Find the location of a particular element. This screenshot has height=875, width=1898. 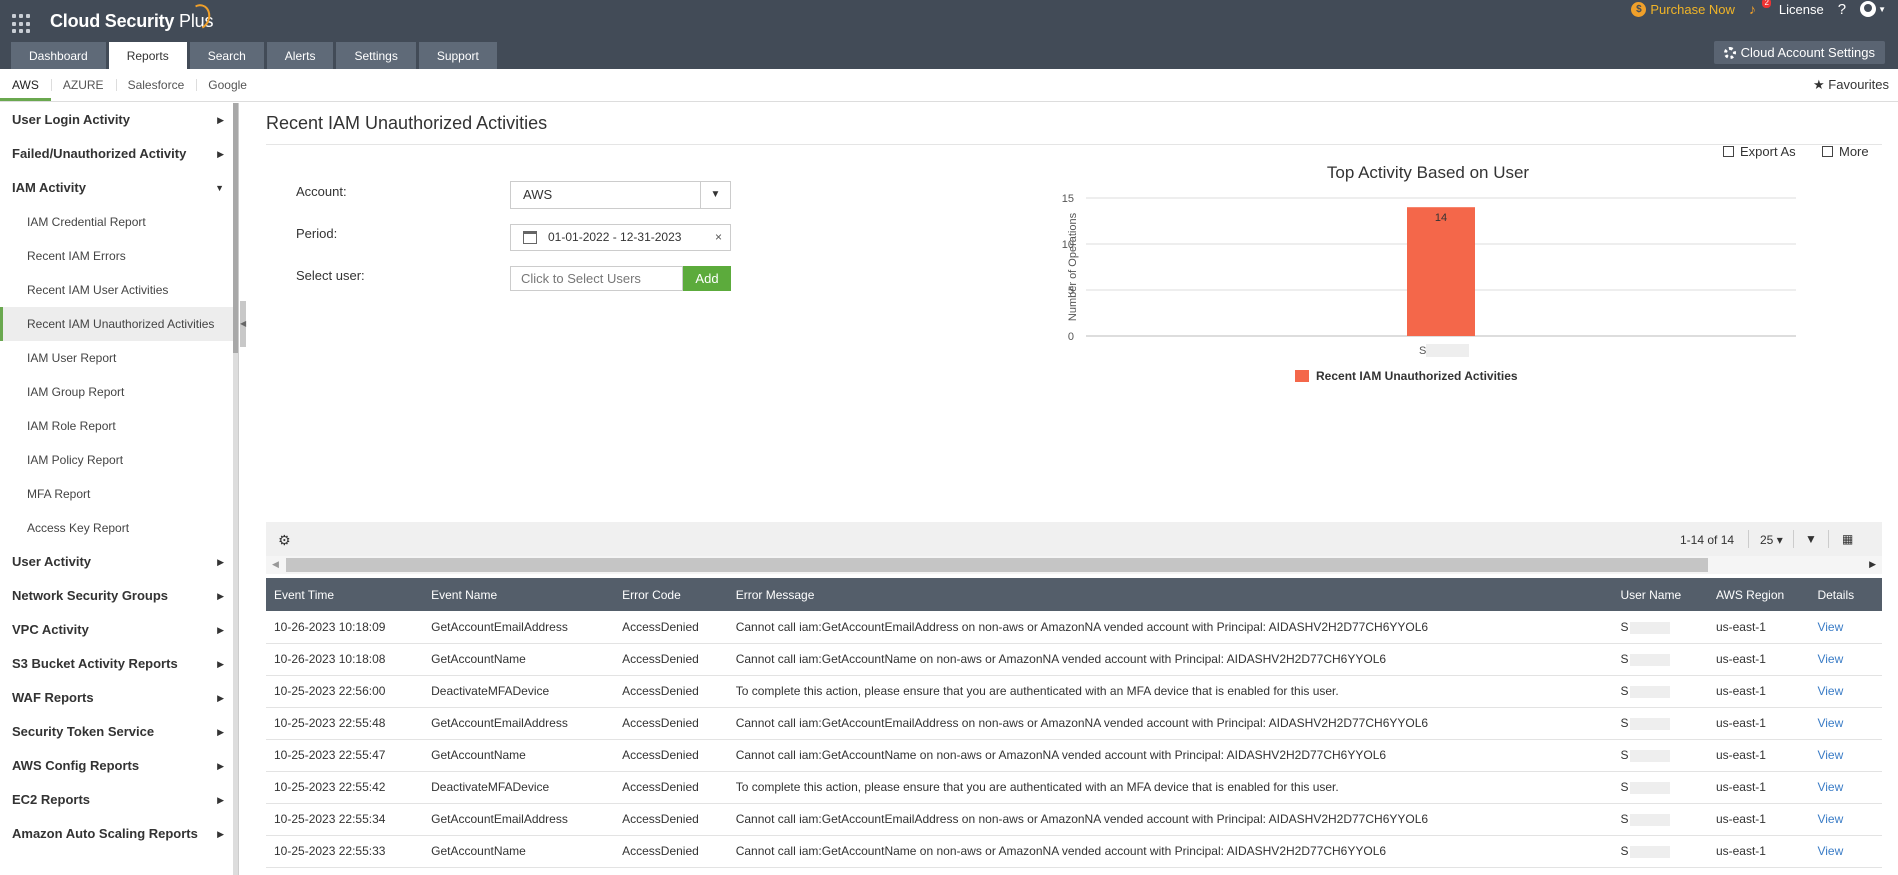

subtab-aws: AWS is located at coordinates (25, 85).